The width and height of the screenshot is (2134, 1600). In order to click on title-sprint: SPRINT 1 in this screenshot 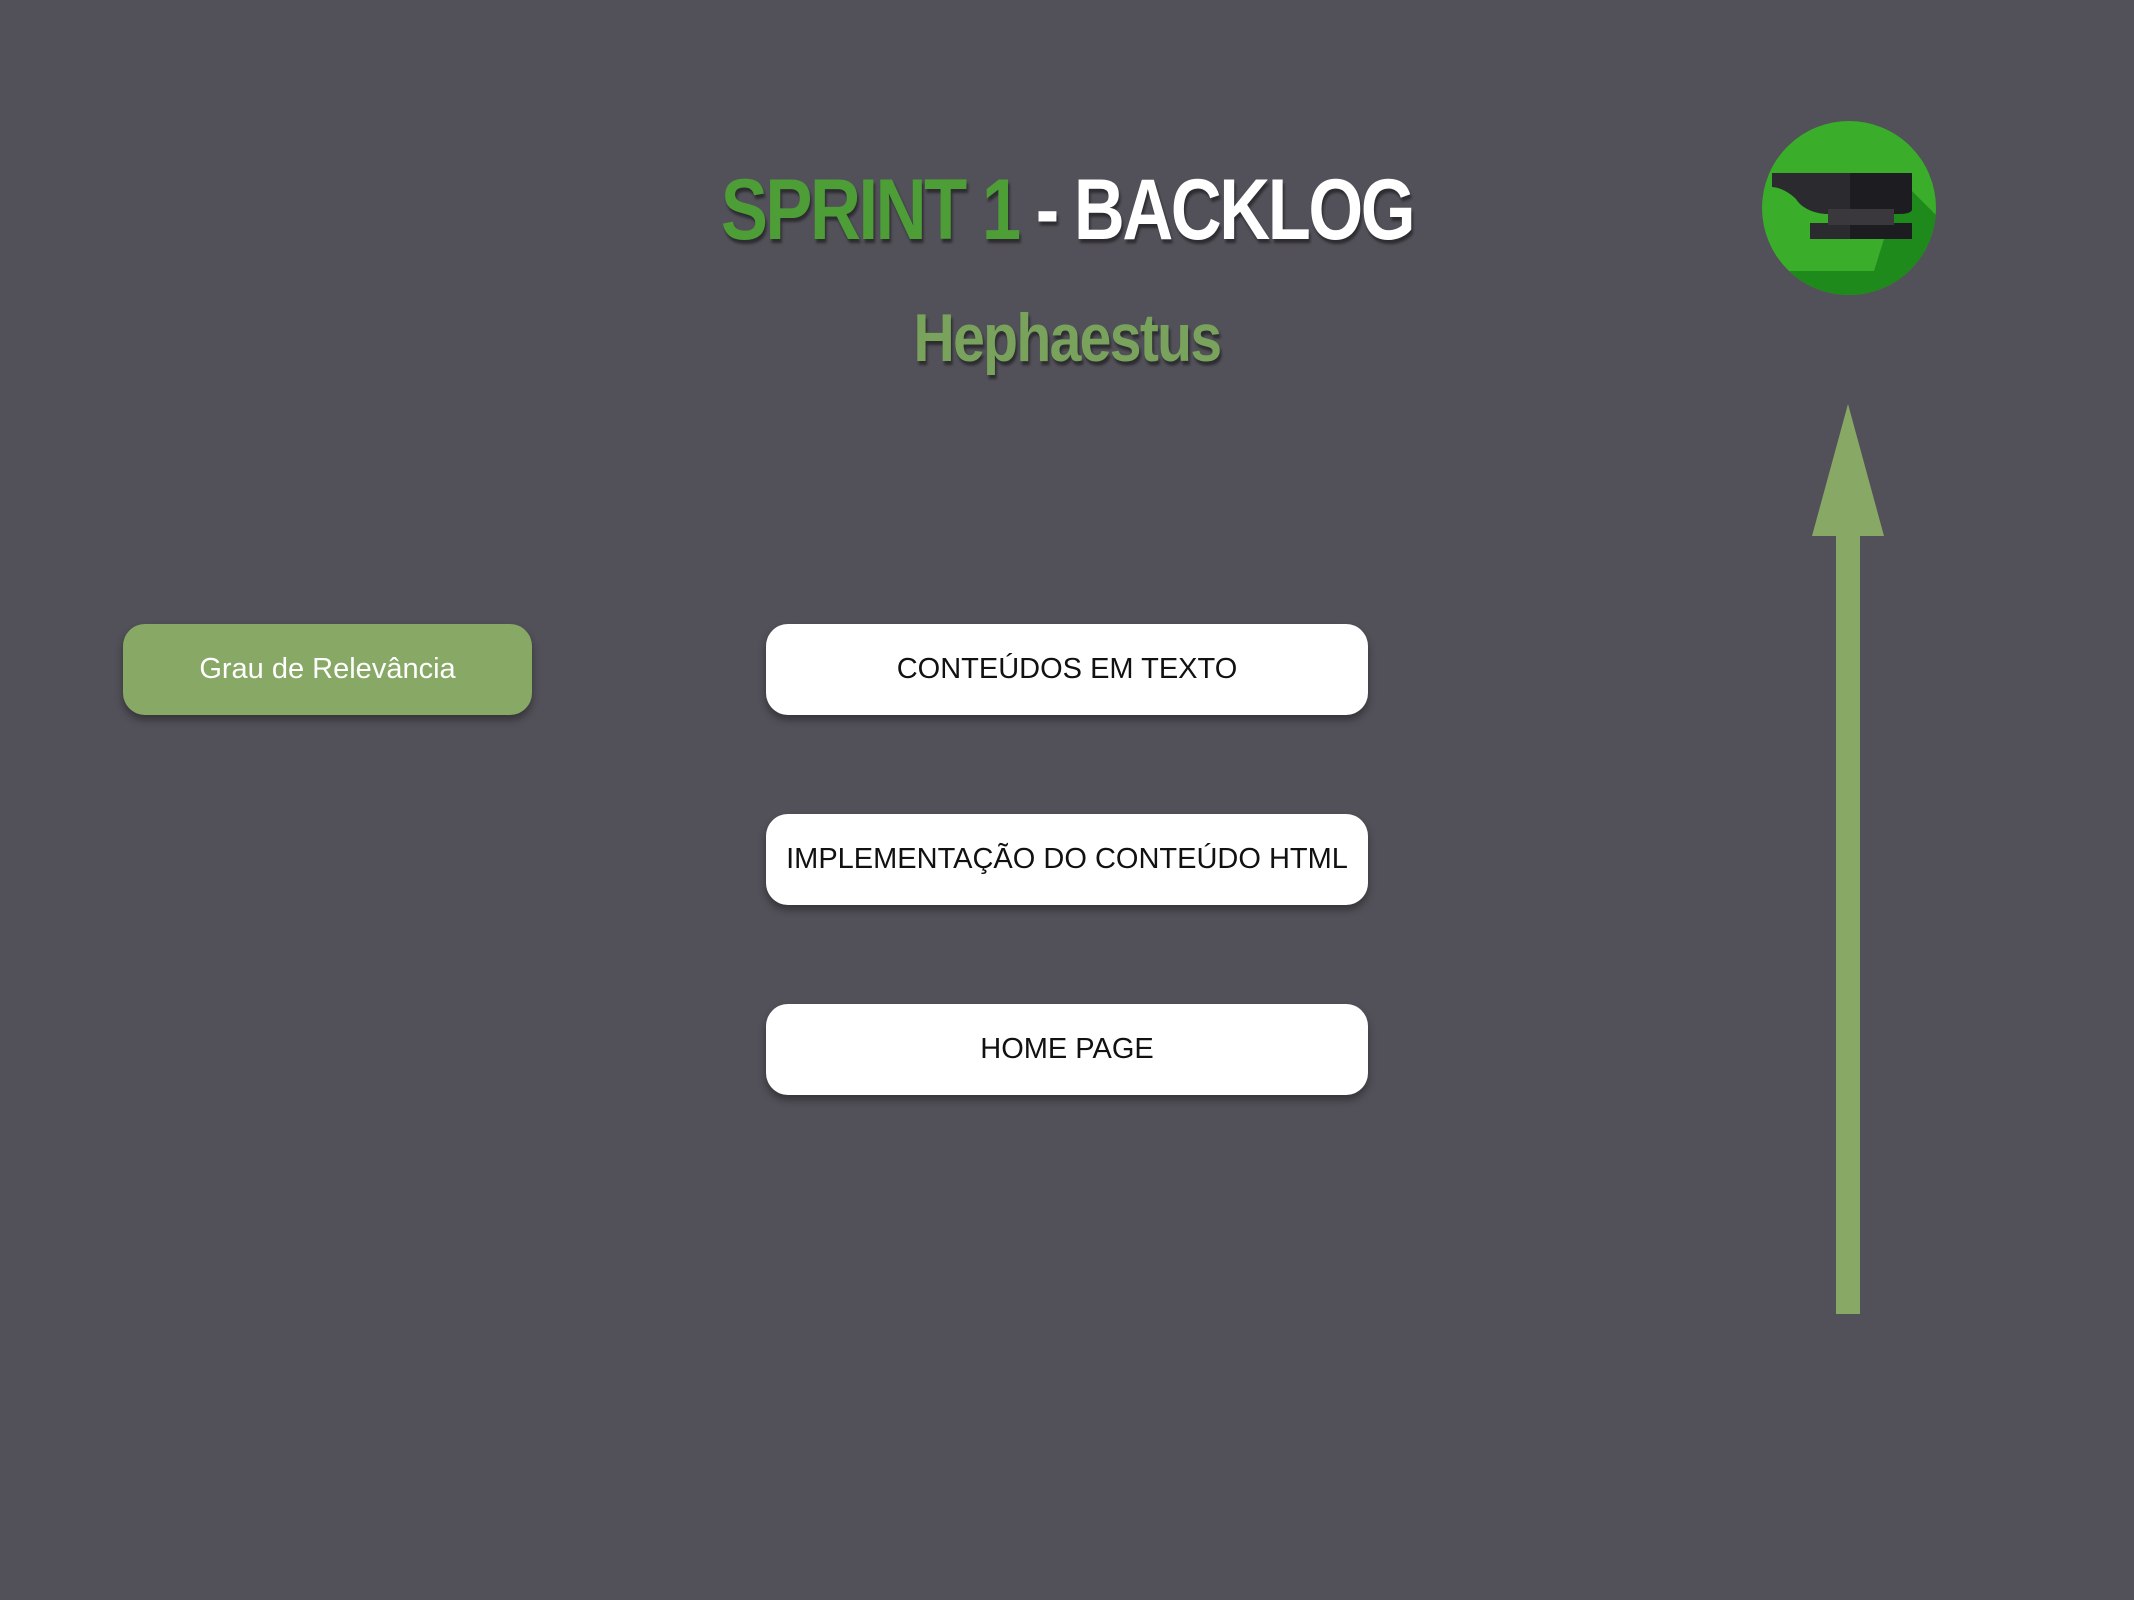, I will do `click(870, 210)`.